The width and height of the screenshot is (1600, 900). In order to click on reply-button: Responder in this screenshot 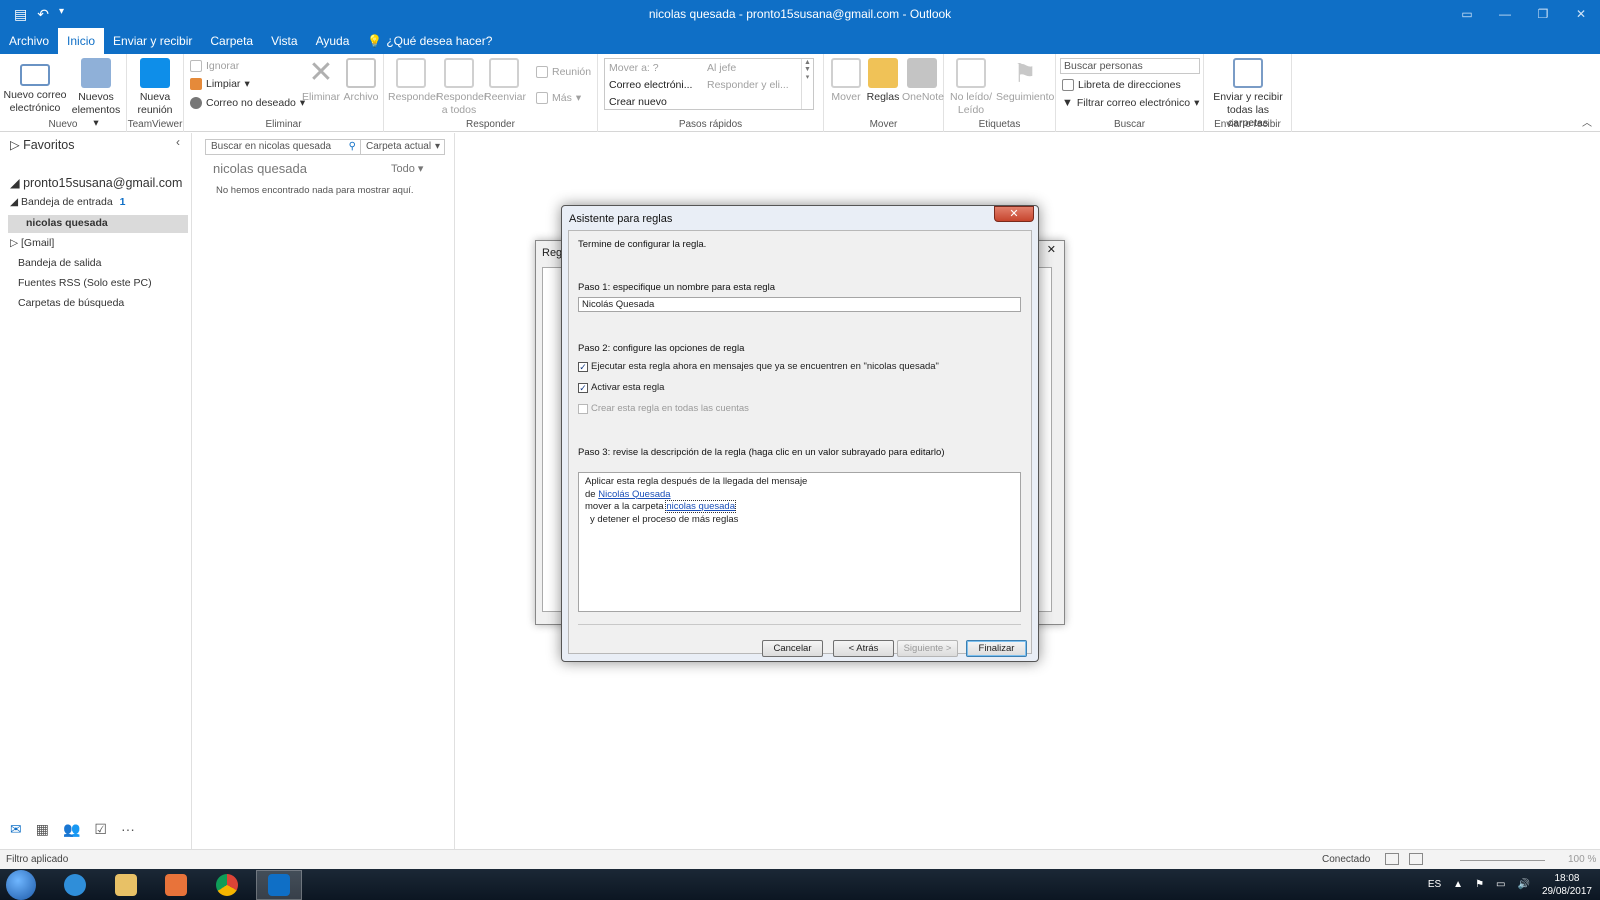, I will do `click(413, 80)`.